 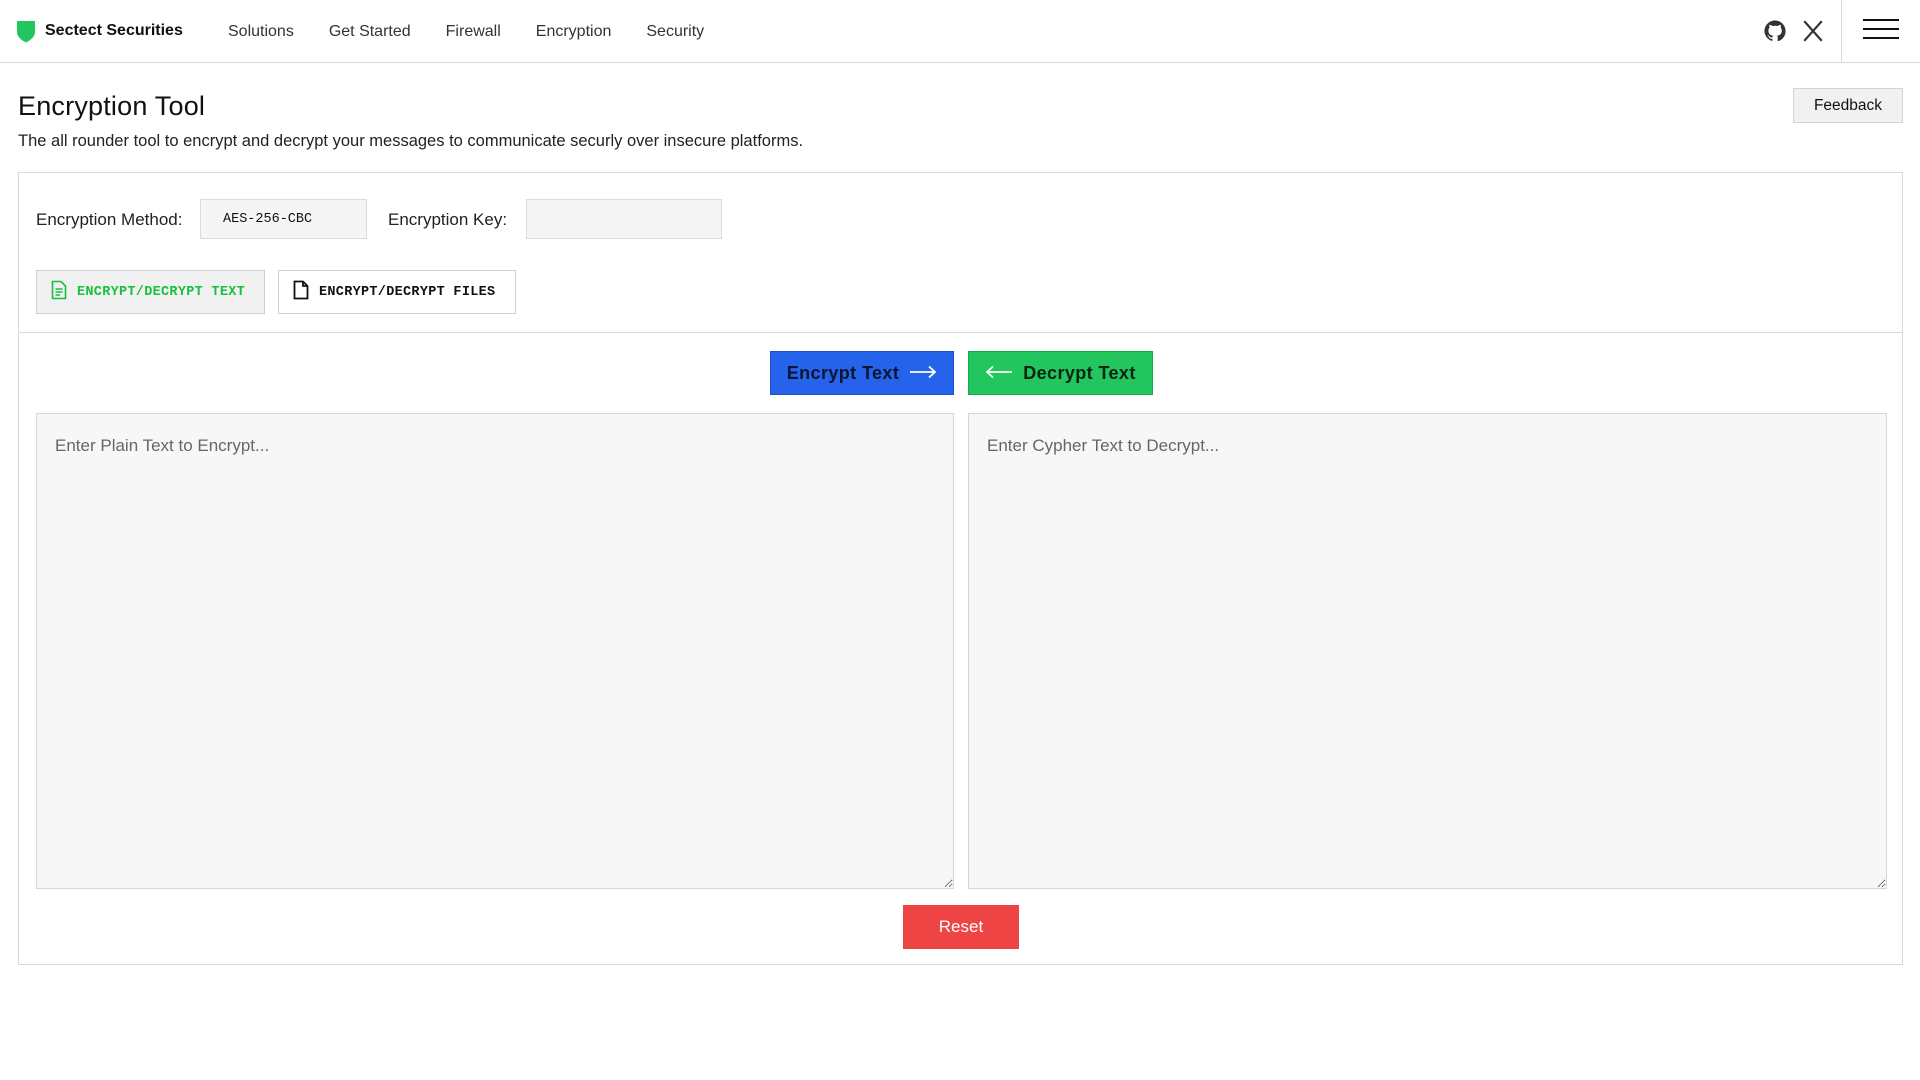 I want to click on encryption-method-select: AES-256-CBC, so click(x=283, y=219).